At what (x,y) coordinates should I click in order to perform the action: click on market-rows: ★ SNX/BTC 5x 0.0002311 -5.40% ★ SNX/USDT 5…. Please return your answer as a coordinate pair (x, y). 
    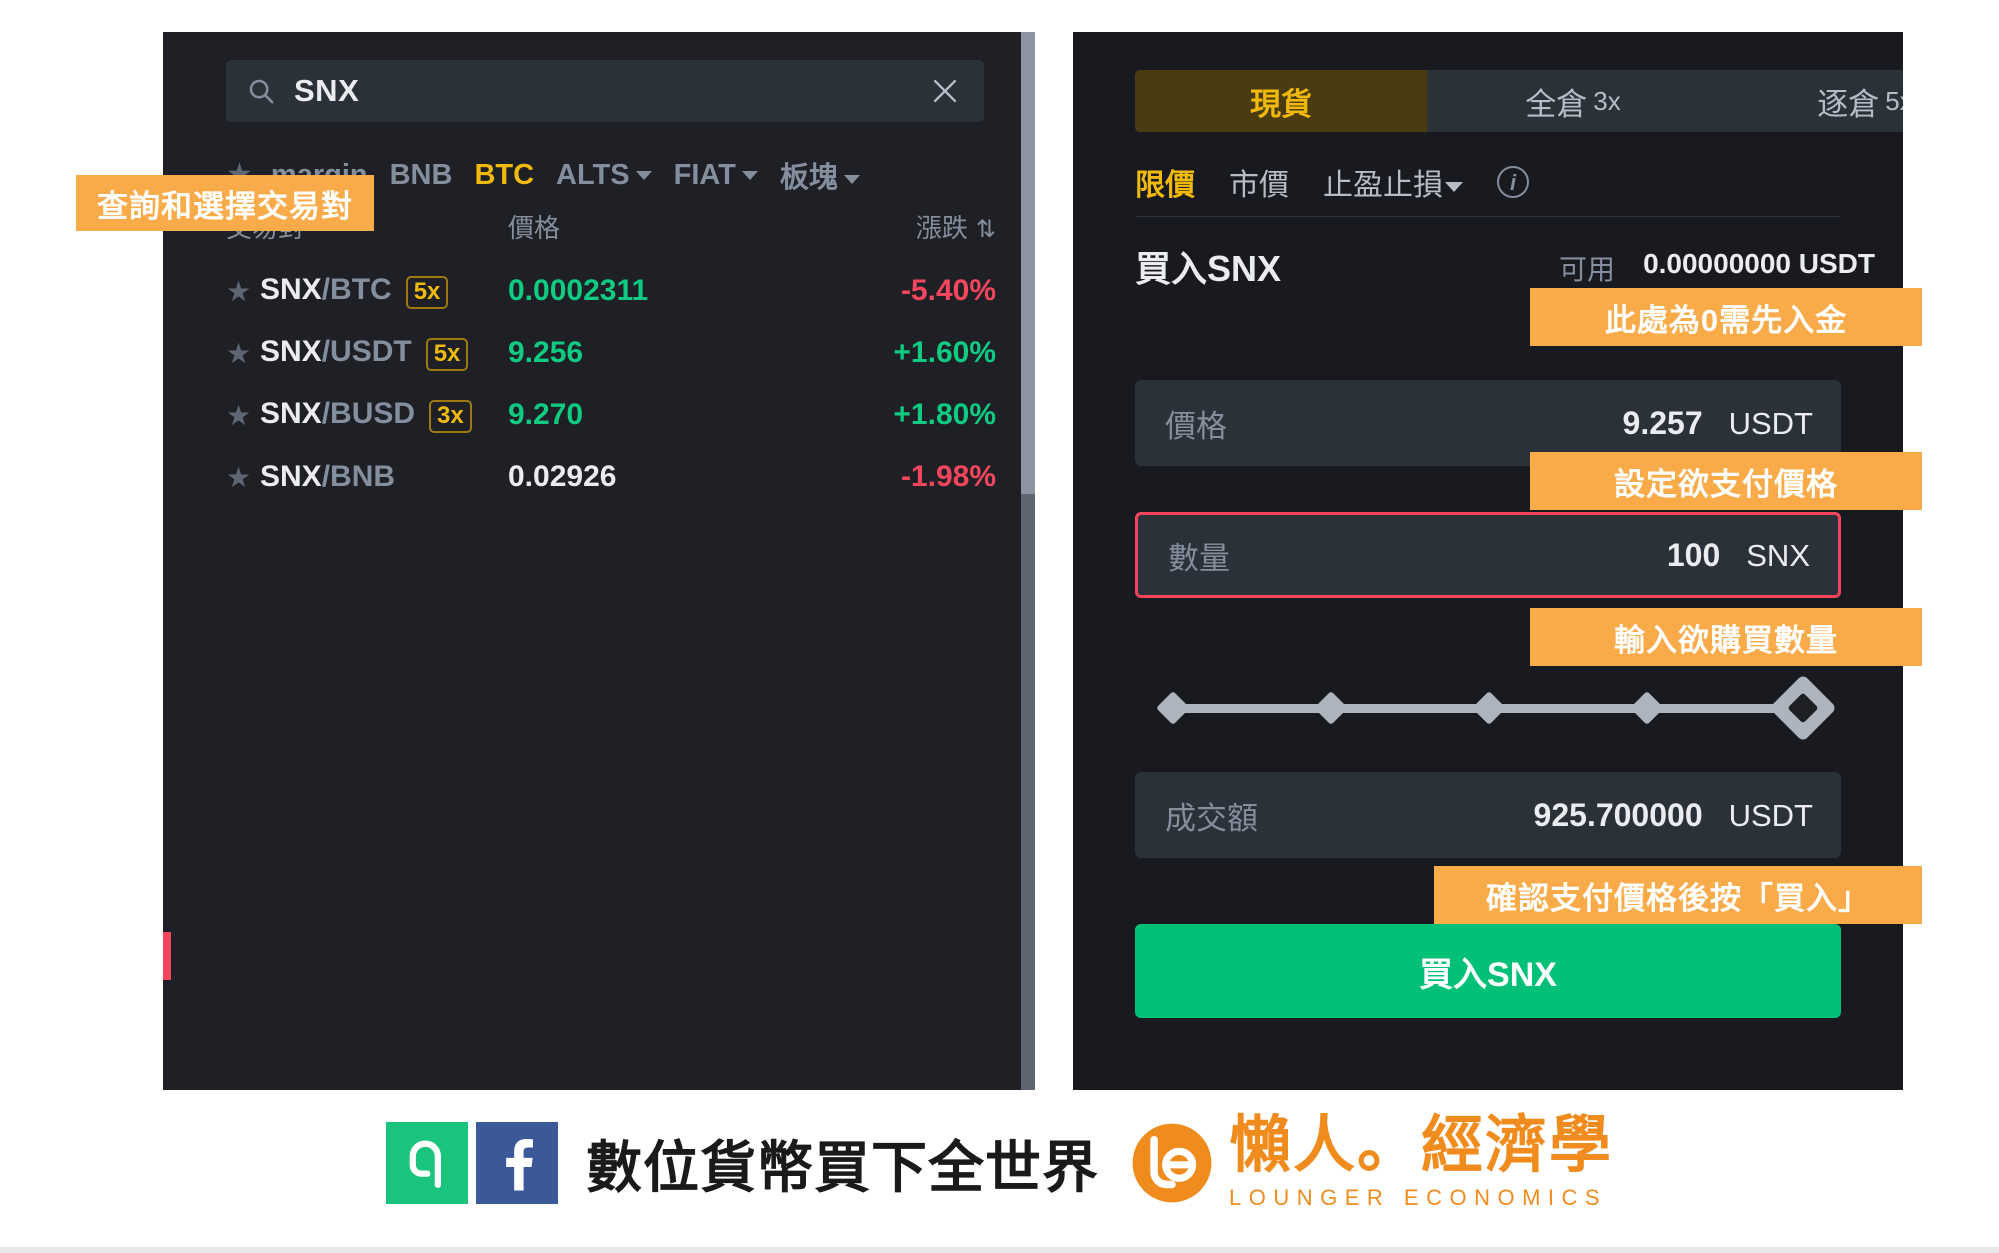
    Looking at the image, I should click on (611, 384).